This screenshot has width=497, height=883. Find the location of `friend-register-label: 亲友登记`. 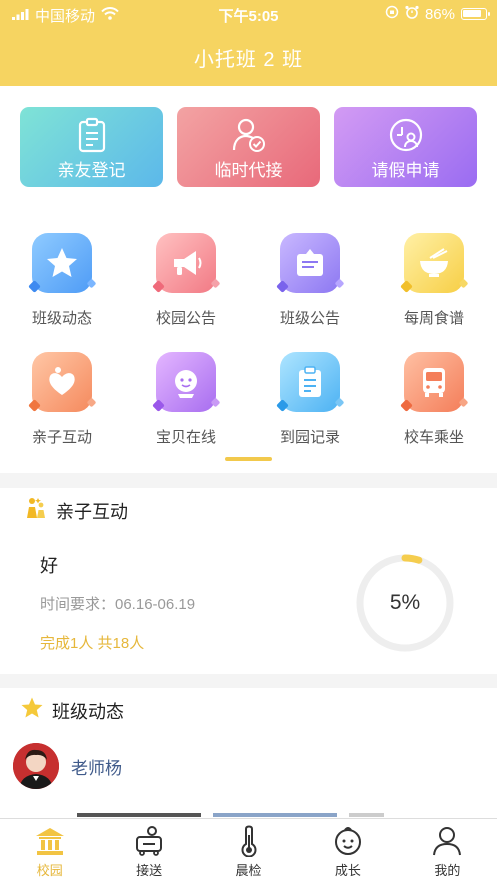

friend-register-label: 亲友登记 is located at coordinates (91, 170).